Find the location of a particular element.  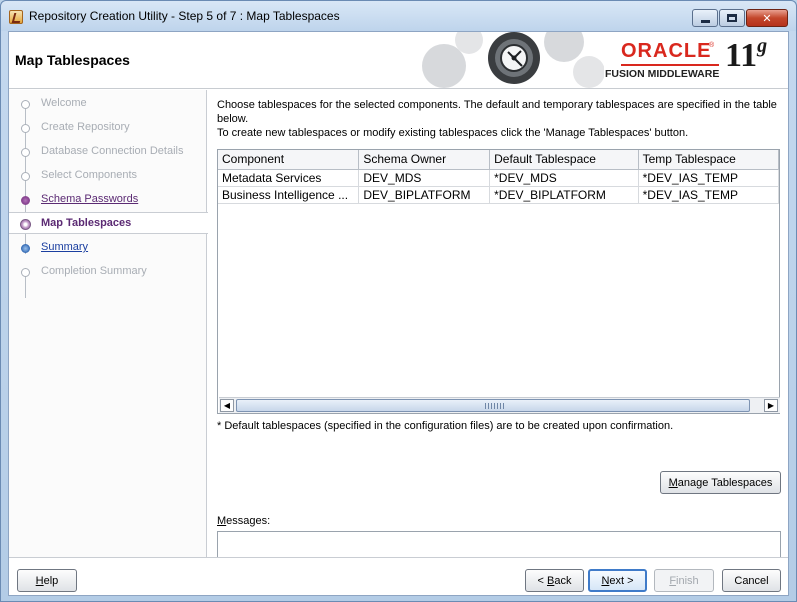

version-number: 11 is located at coordinates (741, 55).